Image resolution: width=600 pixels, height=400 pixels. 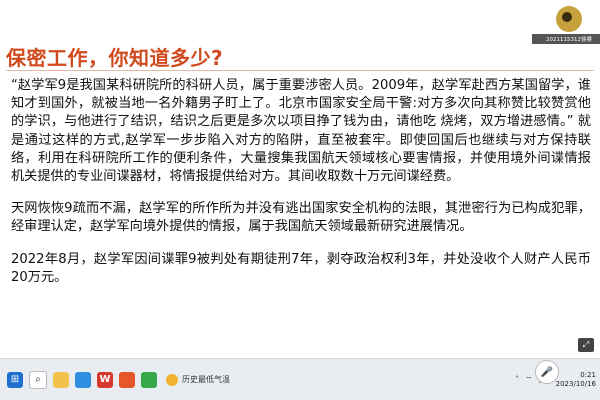 What do you see at coordinates (547, 372) in the screenshot?
I see `microphone-icon: 🎤` at bounding box center [547, 372].